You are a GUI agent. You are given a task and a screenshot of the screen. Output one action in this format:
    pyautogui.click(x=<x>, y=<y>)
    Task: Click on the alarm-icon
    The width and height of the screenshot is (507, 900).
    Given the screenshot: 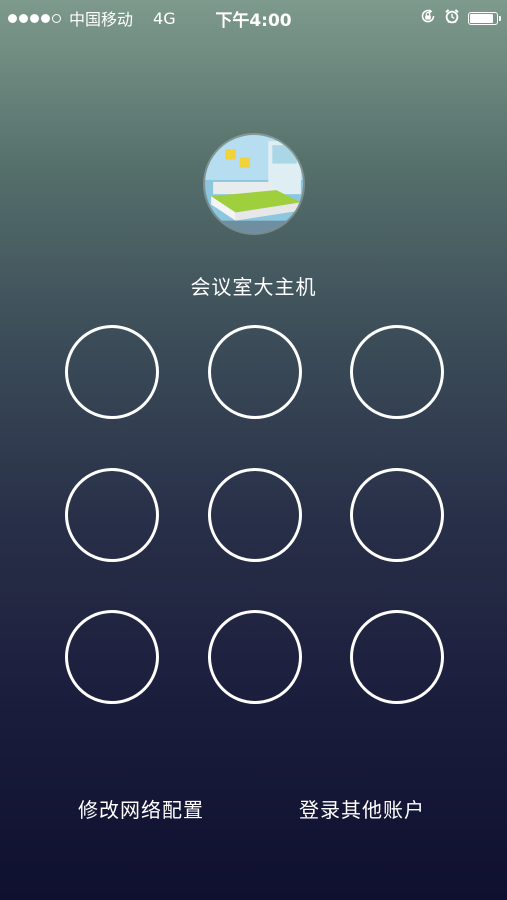 What is the action you would take?
    pyautogui.click(x=452, y=18)
    